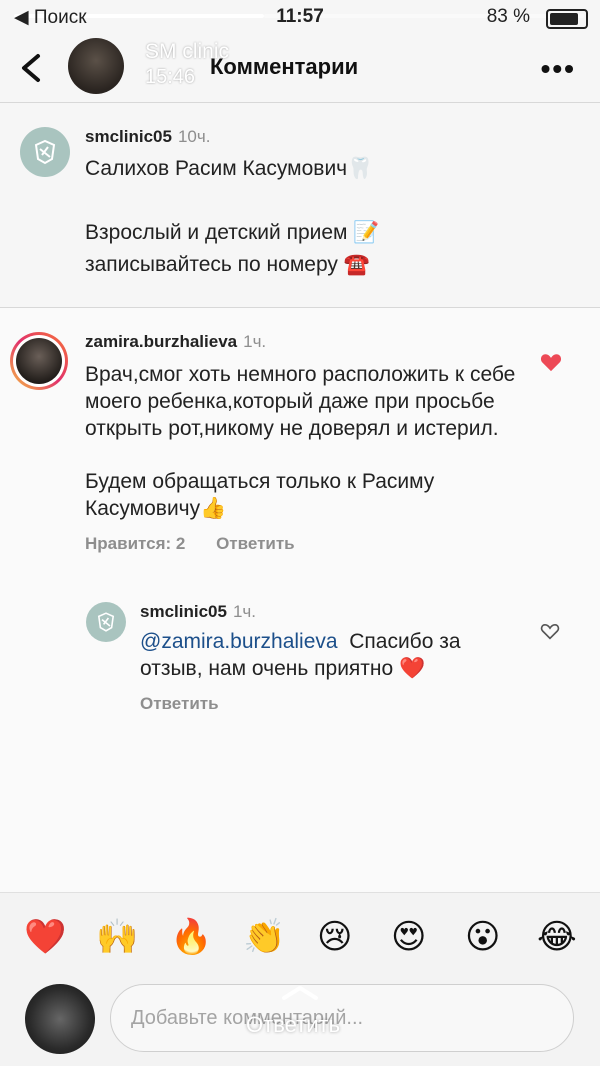  I want to click on emoji-heart: ❤️, so click(45, 937).